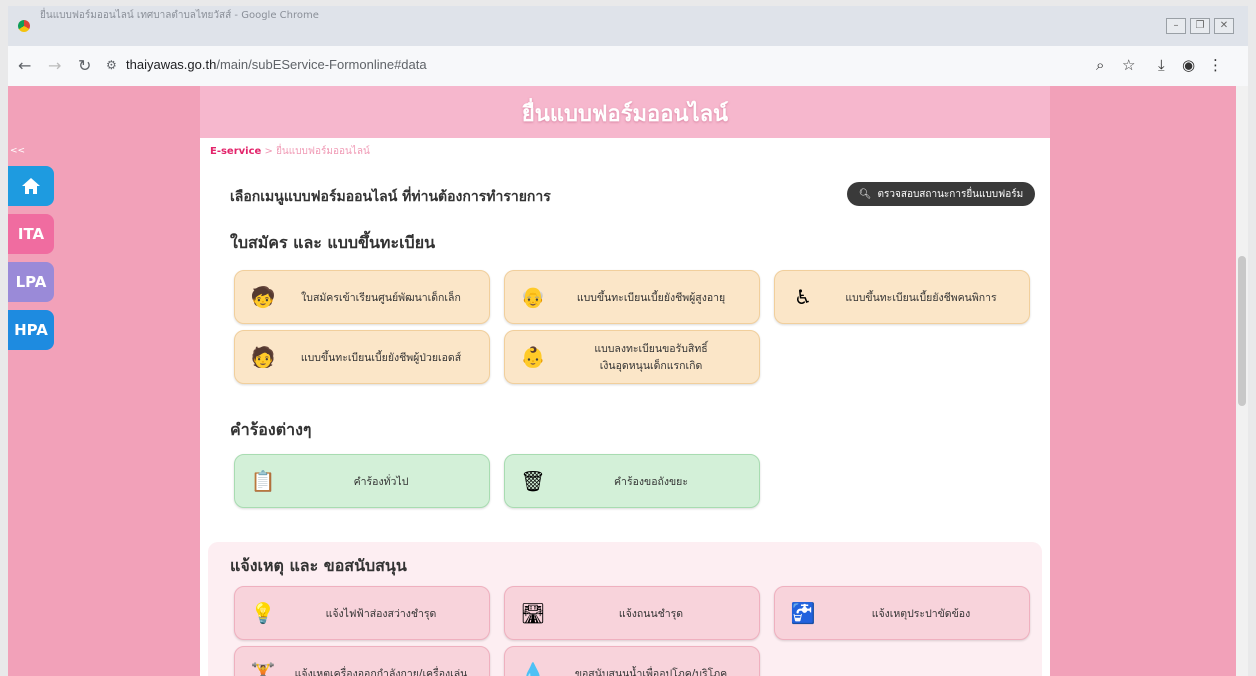 The height and width of the screenshot is (676, 1256). I want to click on page-scrollbar, so click(1242, 381).